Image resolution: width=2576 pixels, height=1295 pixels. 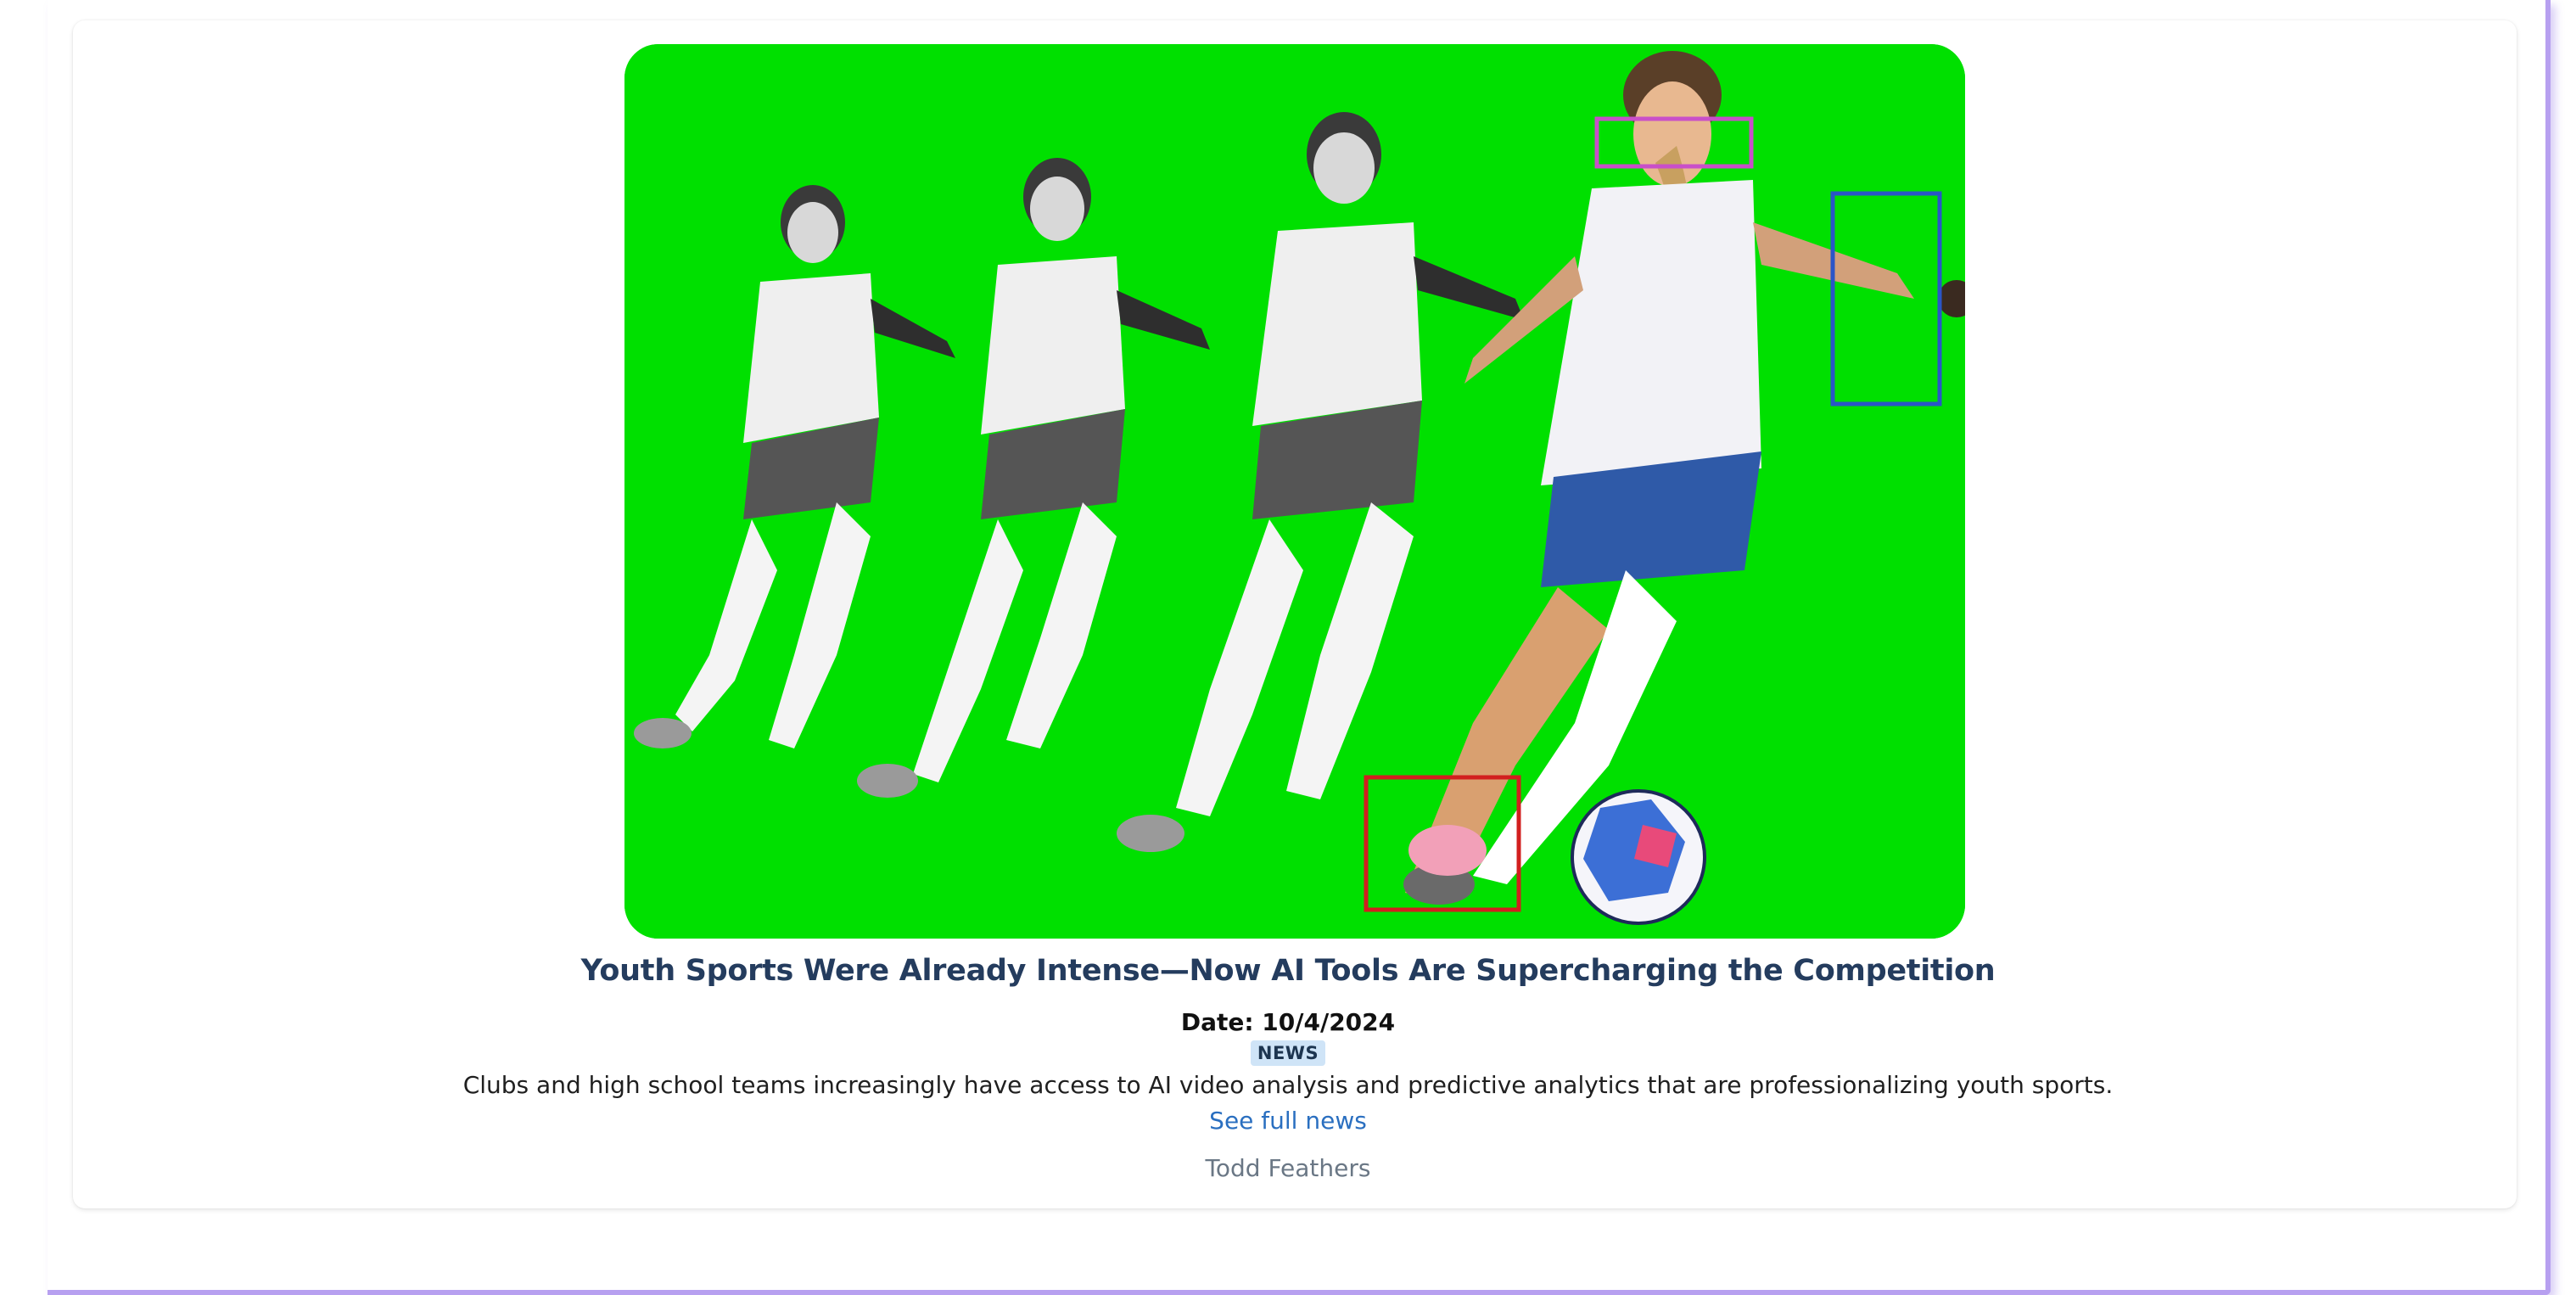 I want to click on article-date: Date: 10/4/2024, so click(x=1288, y=1022).